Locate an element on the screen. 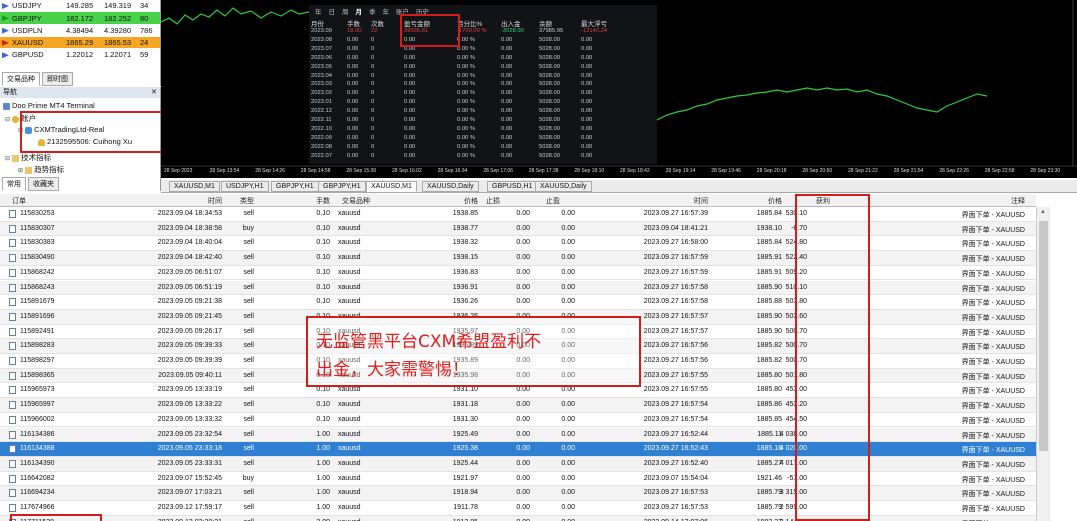  tab-favorites: 收藏夹 is located at coordinates (43, 184).